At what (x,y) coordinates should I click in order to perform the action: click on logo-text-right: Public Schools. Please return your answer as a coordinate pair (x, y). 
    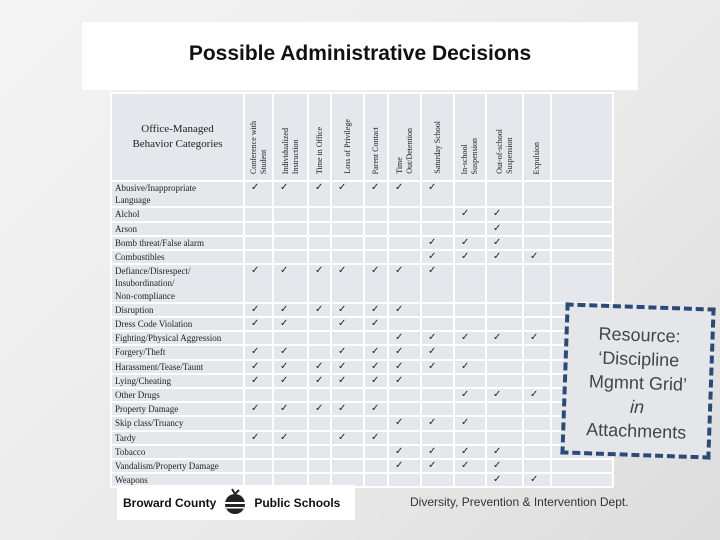
    Looking at the image, I should click on (297, 502).